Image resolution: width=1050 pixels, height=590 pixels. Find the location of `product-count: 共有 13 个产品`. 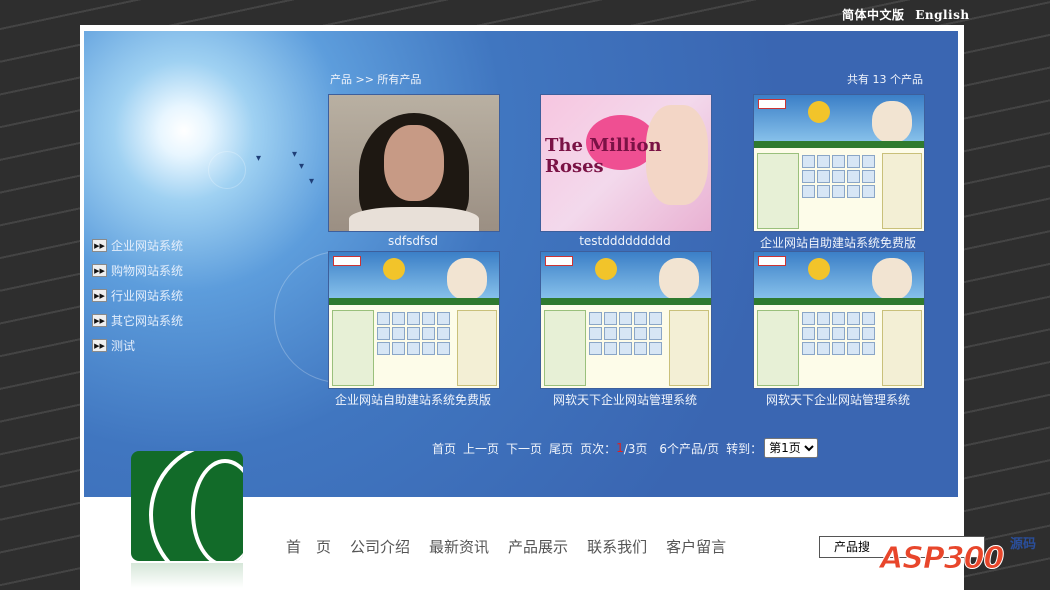

product-count: 共有 13 个产品 is located at coordinates (885, 79).